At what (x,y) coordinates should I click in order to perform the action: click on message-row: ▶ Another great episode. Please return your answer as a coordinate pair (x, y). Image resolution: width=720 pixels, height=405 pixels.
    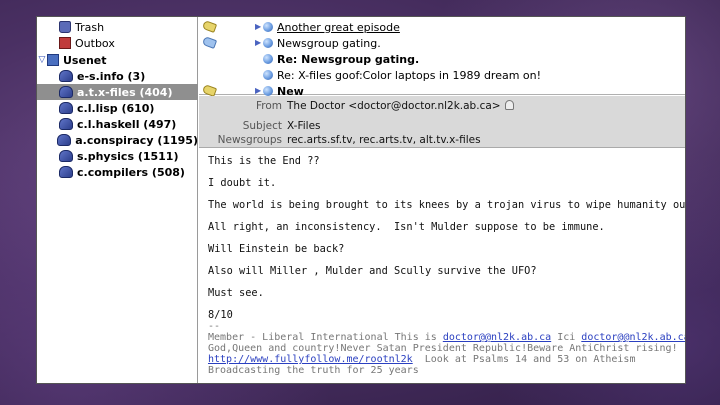
    Looking at the image, I should click on (442, 27).